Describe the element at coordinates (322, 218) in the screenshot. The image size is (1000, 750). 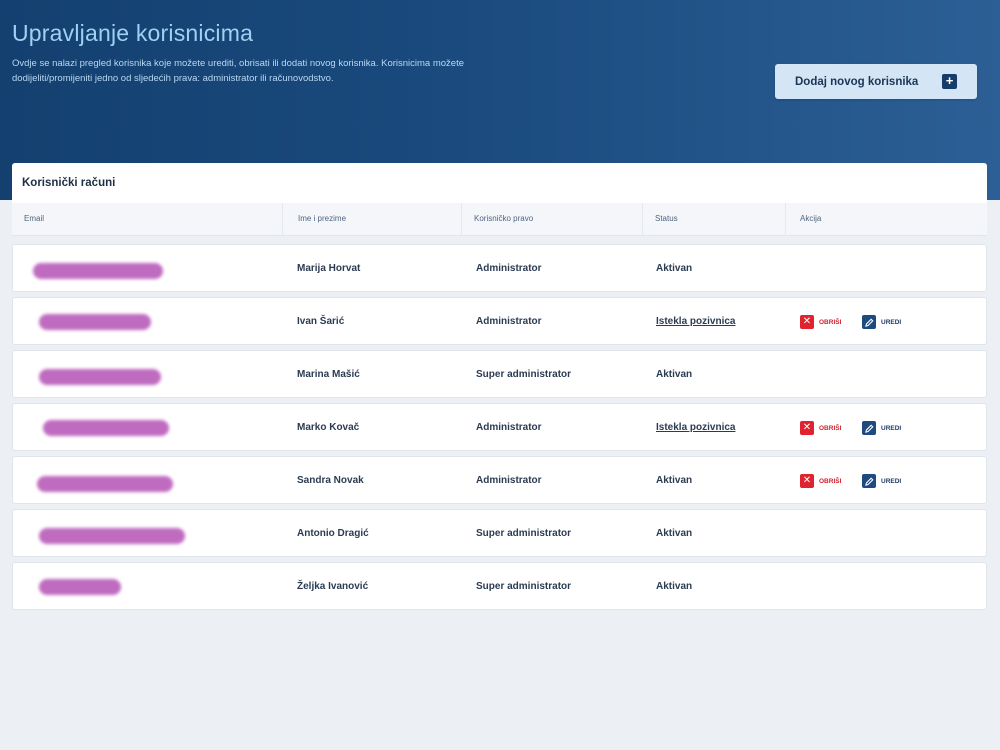
I see `column-header-name: Ime i prezime` at that location.